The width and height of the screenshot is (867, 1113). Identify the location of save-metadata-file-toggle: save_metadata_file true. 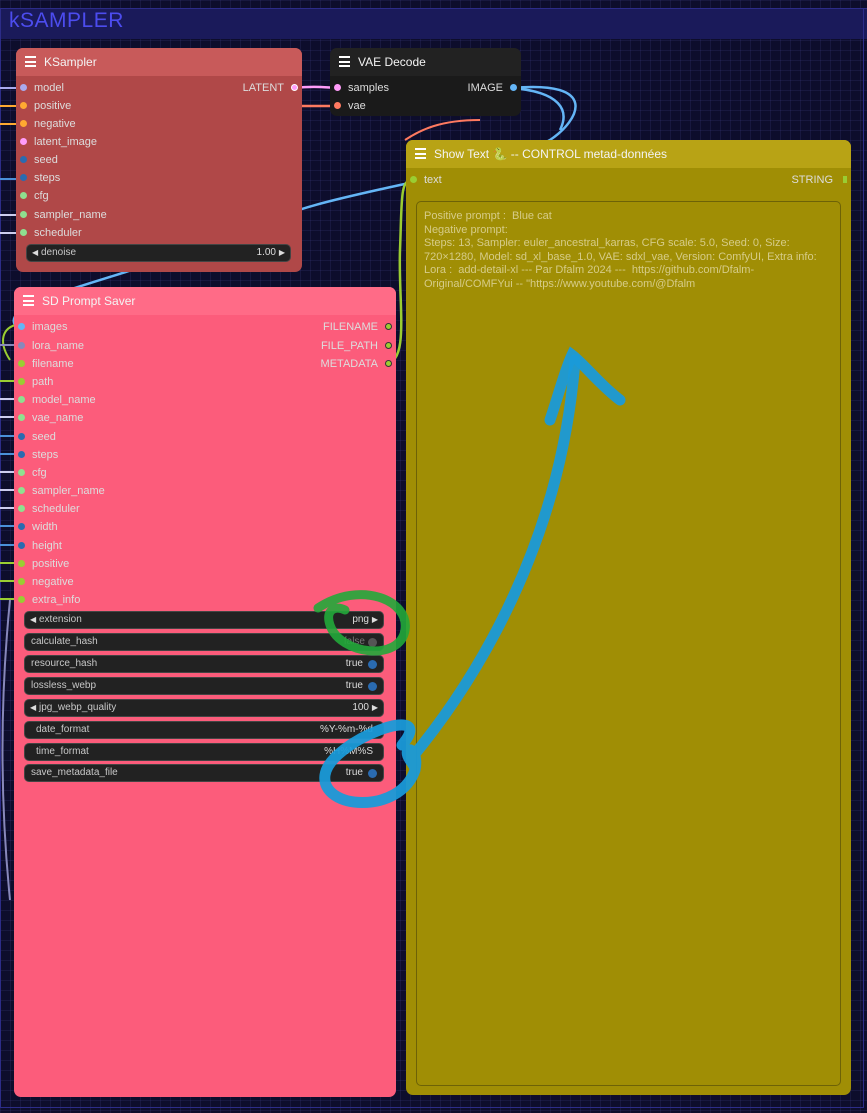
(204, 773).